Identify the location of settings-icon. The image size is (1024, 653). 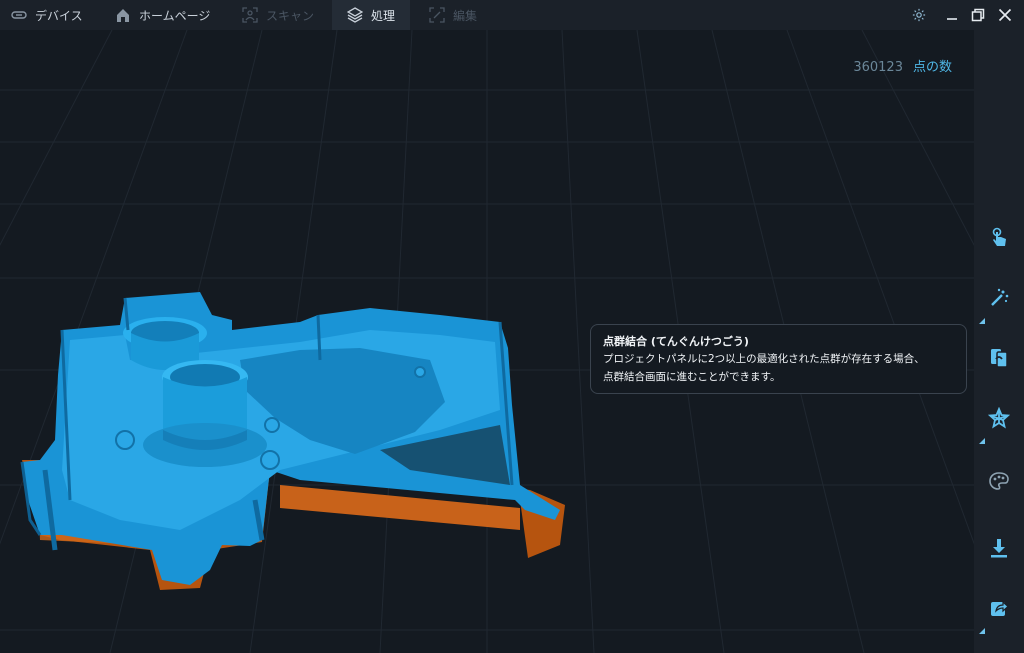
(919, 15).